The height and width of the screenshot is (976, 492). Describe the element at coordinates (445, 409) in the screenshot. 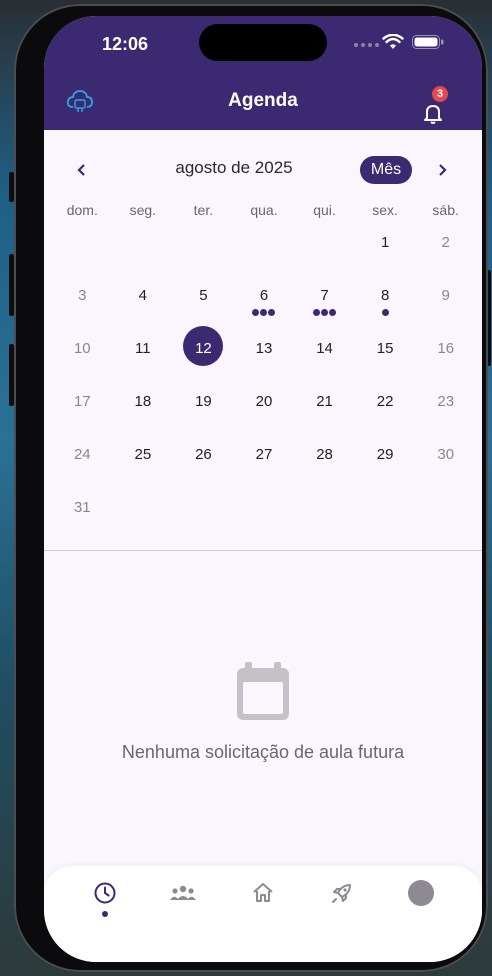

I see `calendar-day: 23` at that location.